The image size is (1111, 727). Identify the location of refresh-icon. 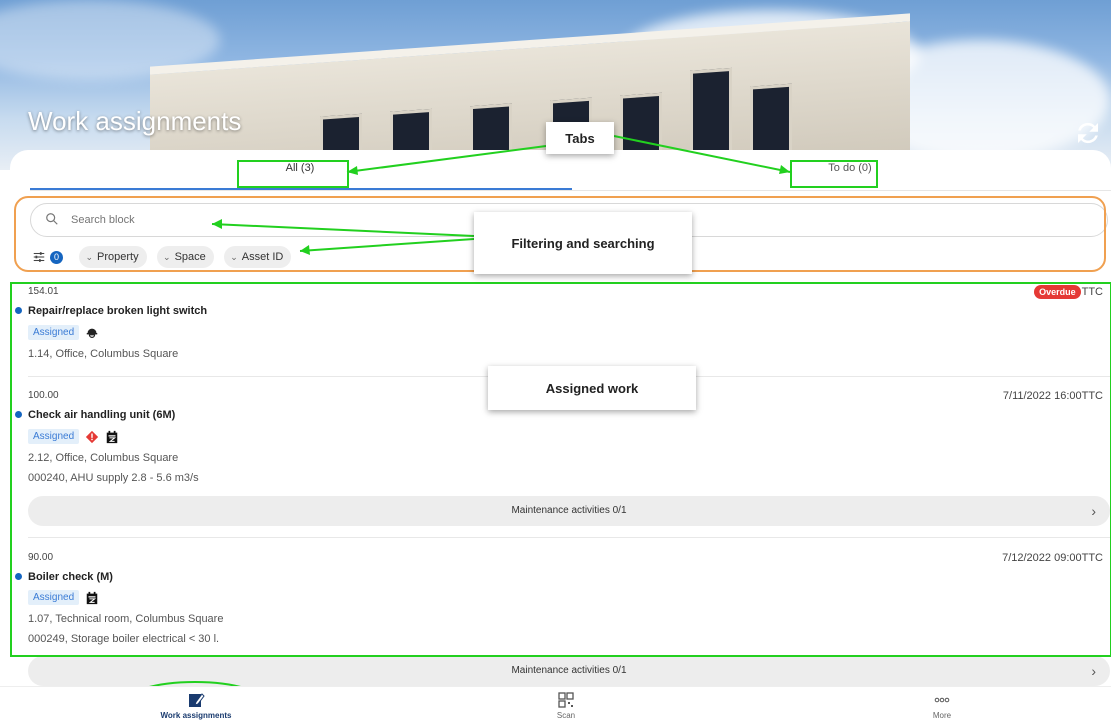
(1088, 133).